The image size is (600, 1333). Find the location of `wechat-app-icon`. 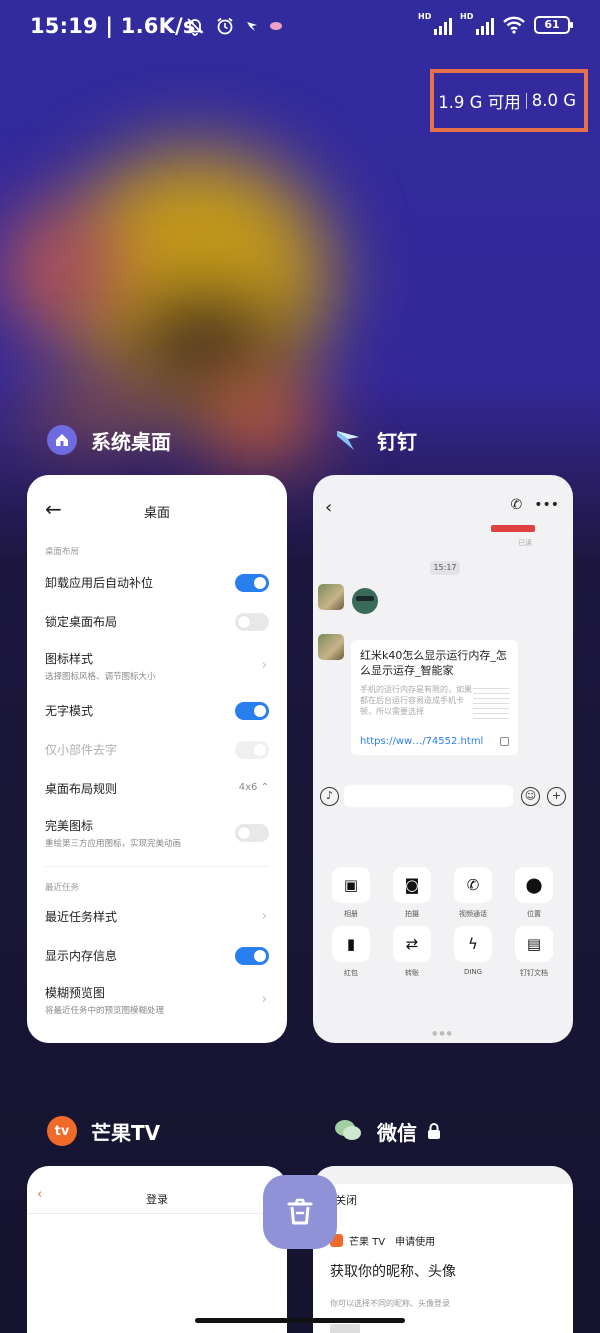

wechat-app-icon is located at coordinates (348, 1131).